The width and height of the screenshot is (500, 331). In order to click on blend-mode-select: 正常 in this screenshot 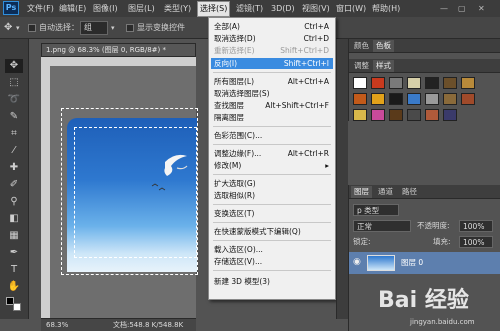, I will do `click(382, 226)`.